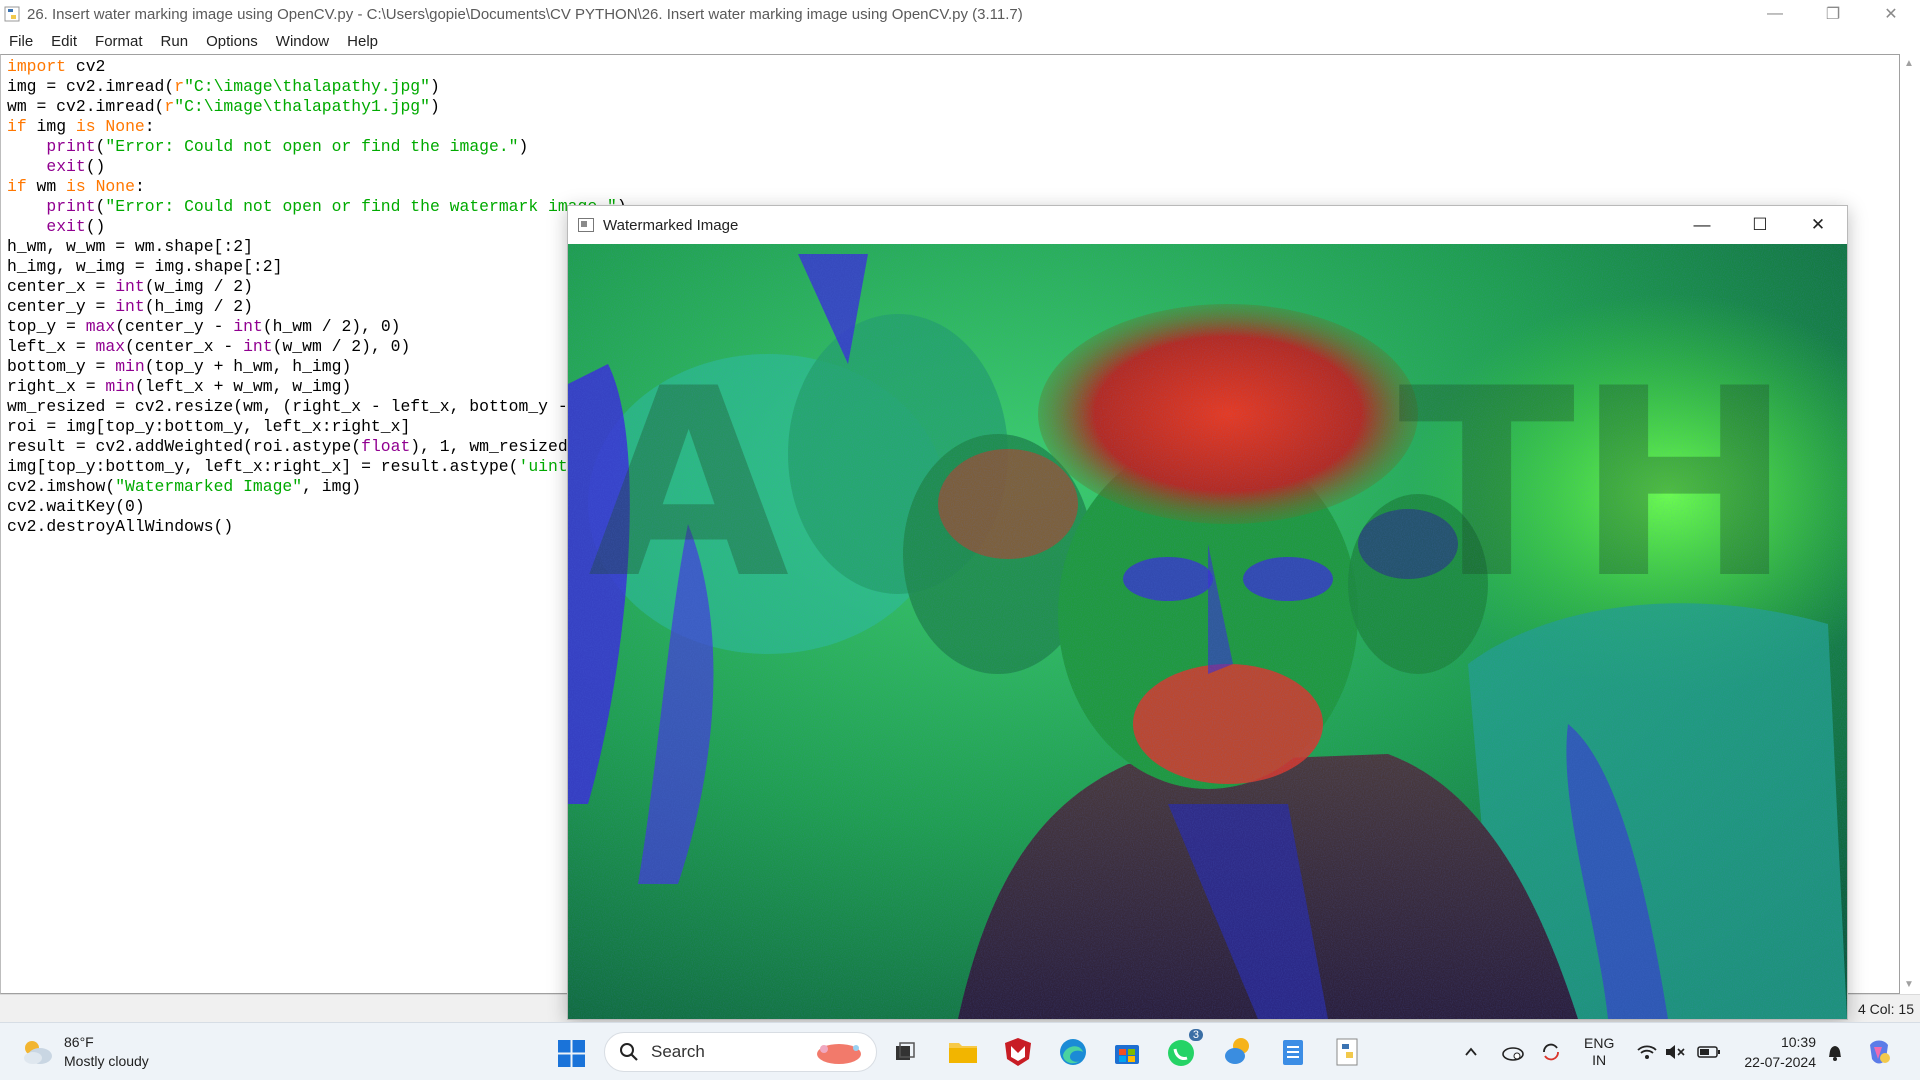  I want to click on language-indicator: ENG IN, so click(1599, 1051).